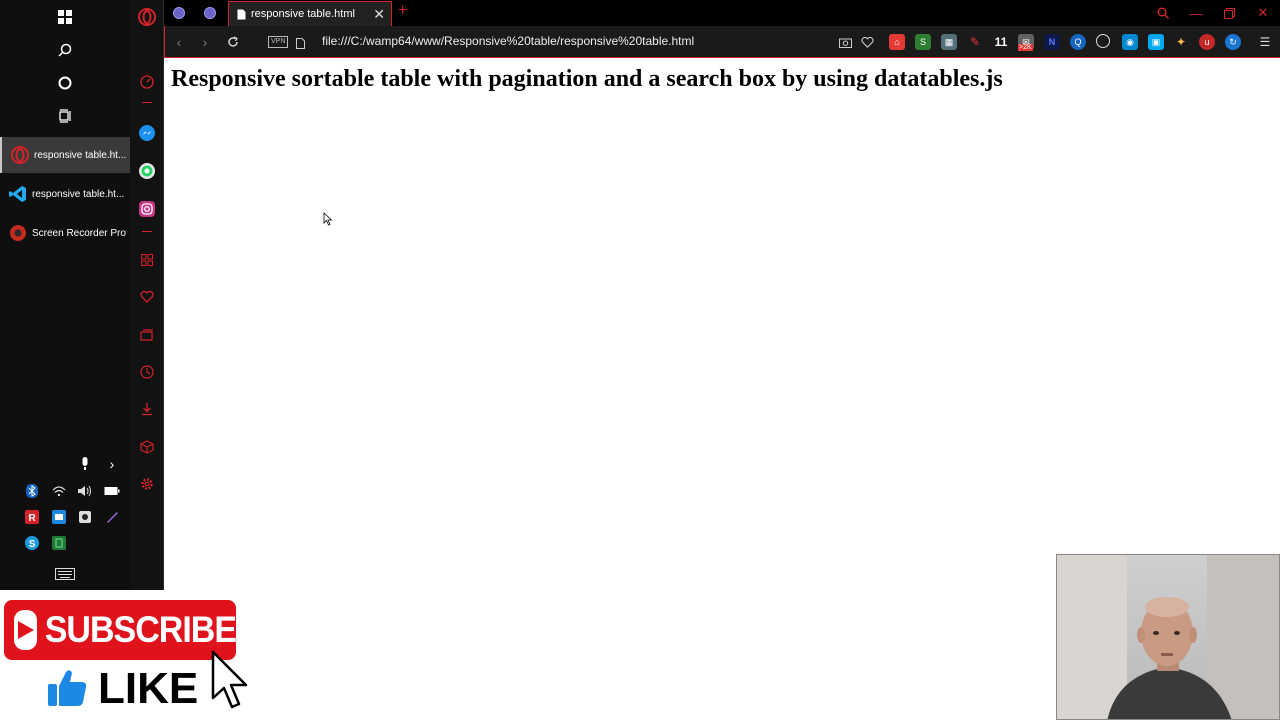 Image resolution: width=1280 pixels, height=720 pixels. What do you see at coordinates (949, 42) in the screenshot?
I see `extension-grid-icon: ▦` at bounding box center [949, 42].